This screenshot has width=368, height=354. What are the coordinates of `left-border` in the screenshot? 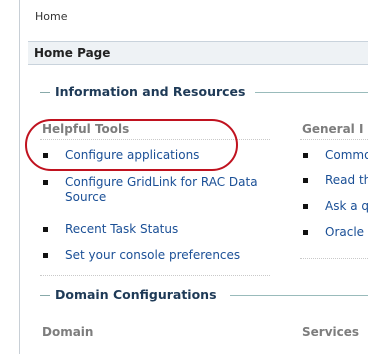 It's located at (19, 177).